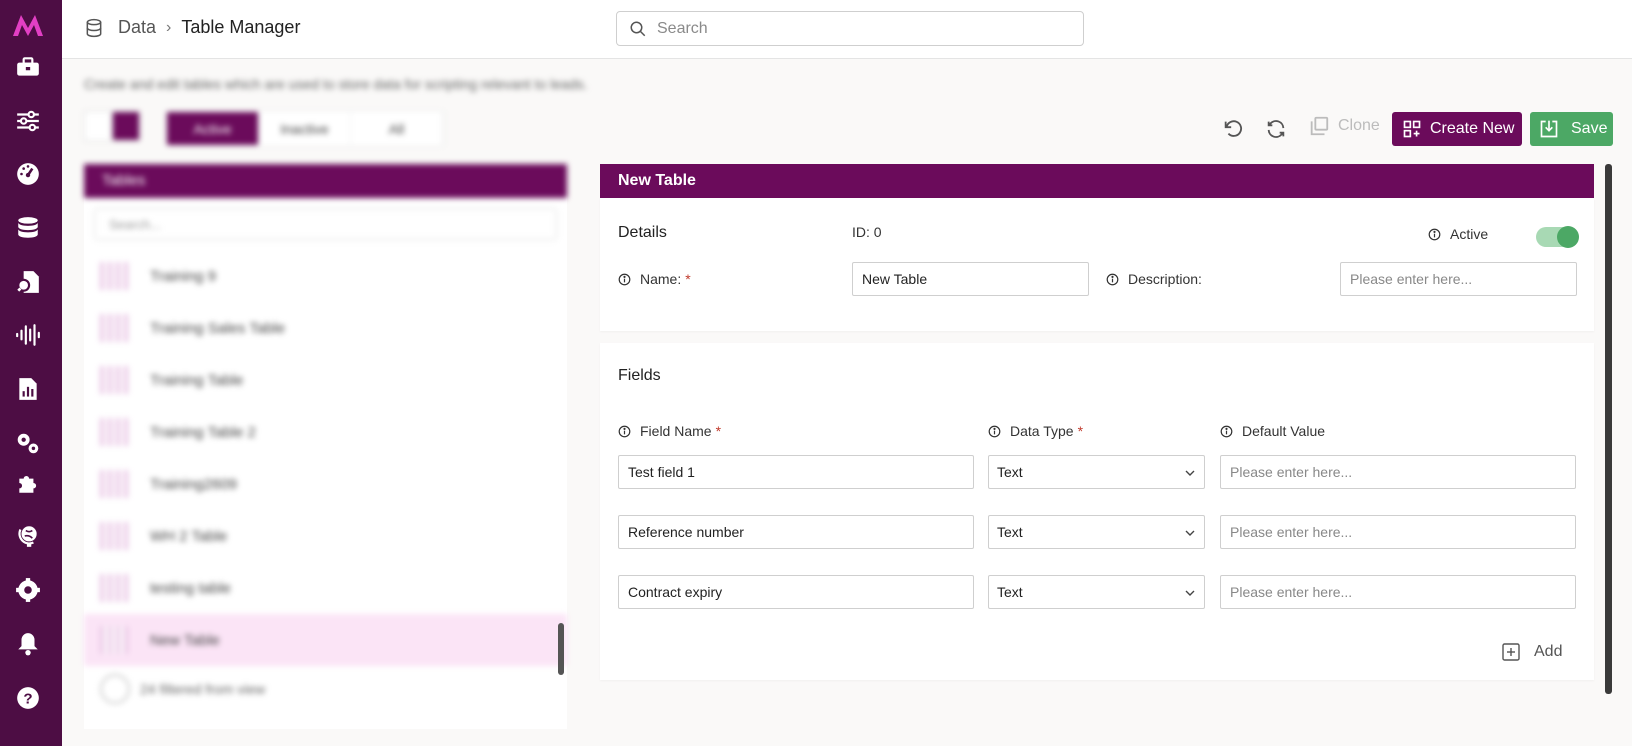  I want to click on filter-icon, so click(115, 689).